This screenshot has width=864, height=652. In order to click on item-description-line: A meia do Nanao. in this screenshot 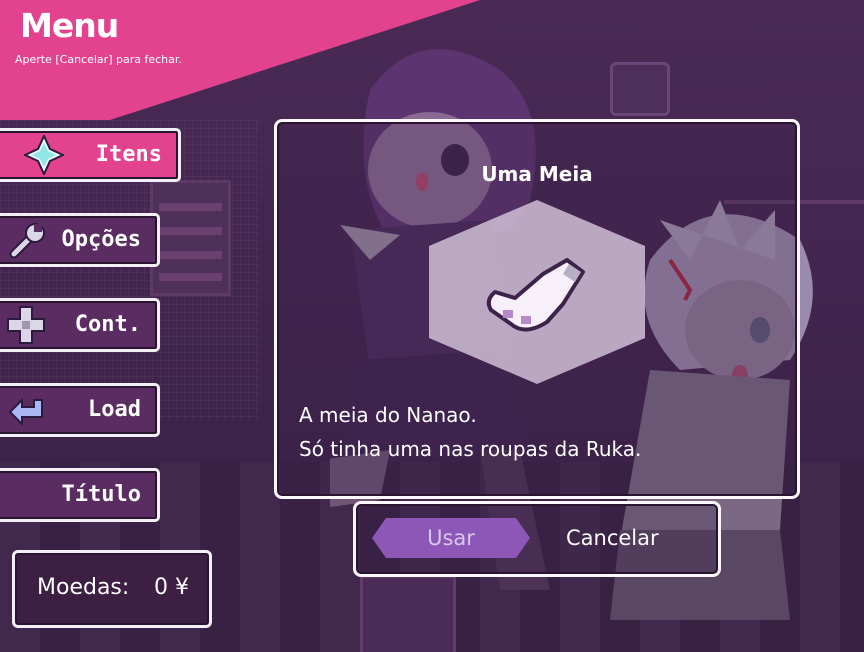, I will do `click(388, 415)`.